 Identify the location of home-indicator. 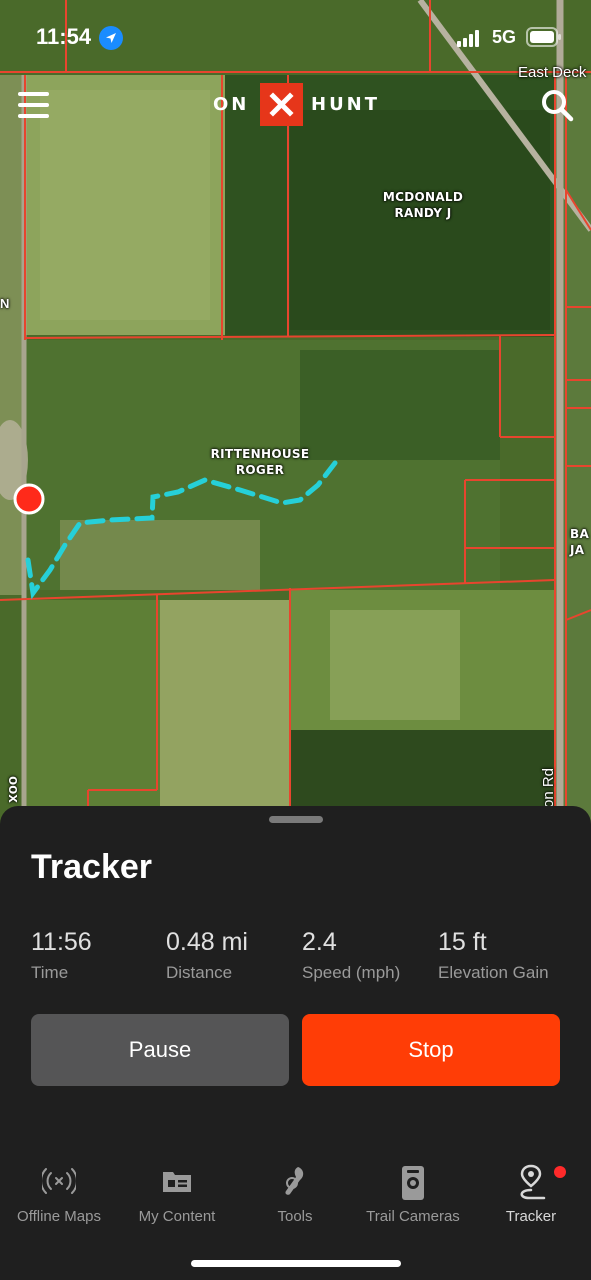
(296, 1263).